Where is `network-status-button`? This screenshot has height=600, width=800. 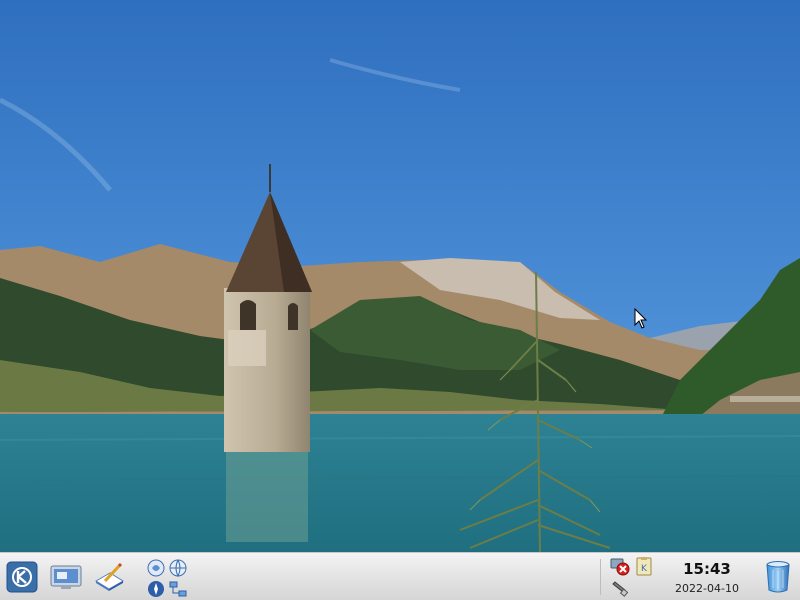 network-status-button is located at coordinates (620, 566).